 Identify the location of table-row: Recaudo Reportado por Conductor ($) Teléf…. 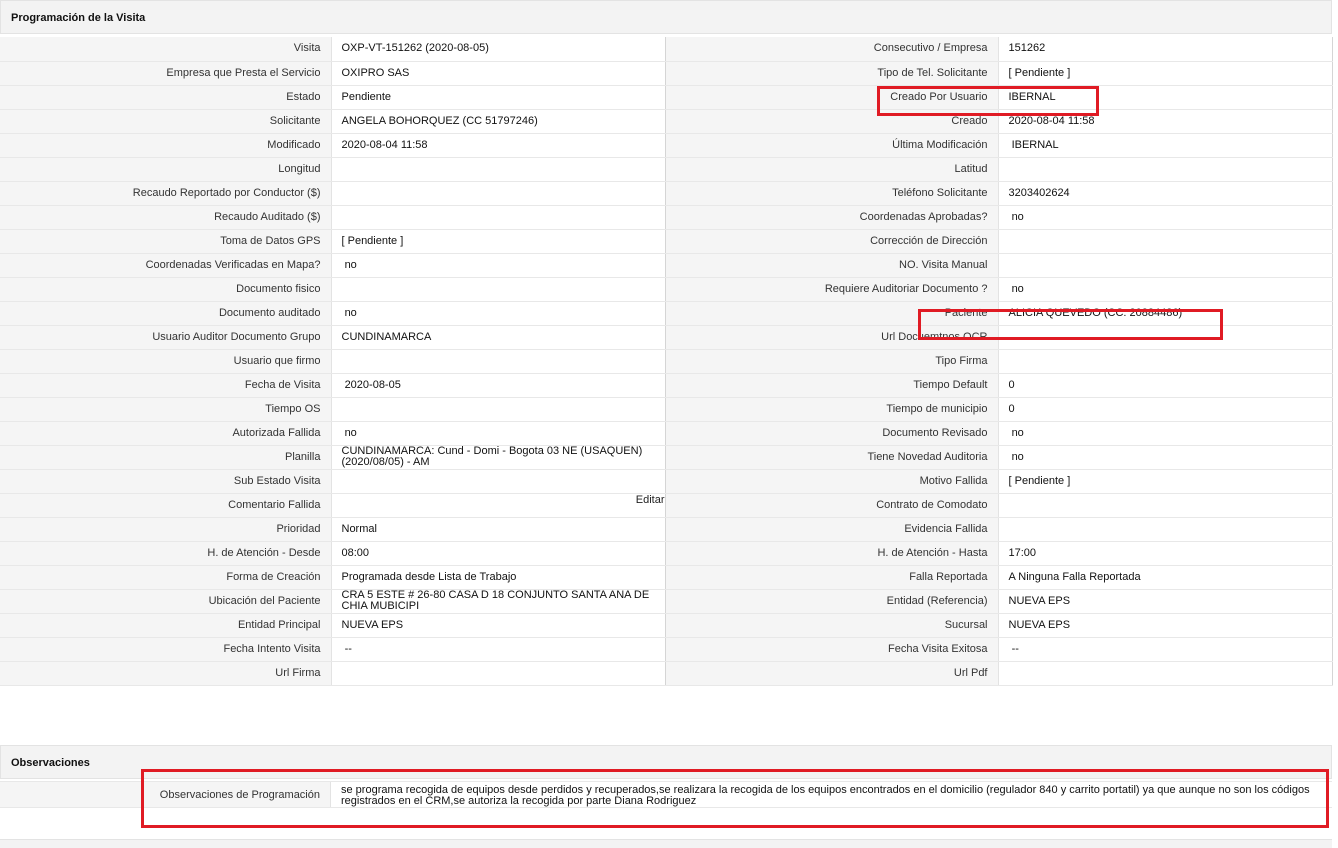
(666, 193).